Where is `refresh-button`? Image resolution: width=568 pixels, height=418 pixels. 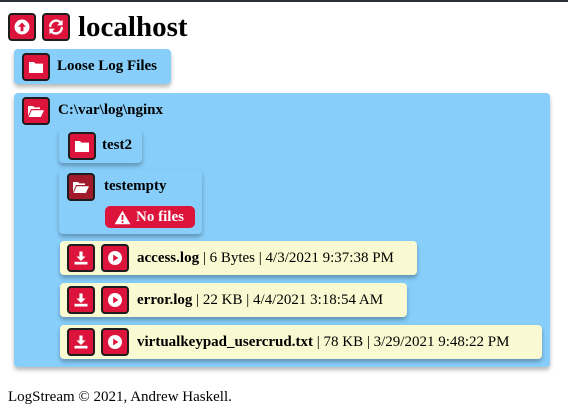 refresh-button is located at coordinates (56, 27).